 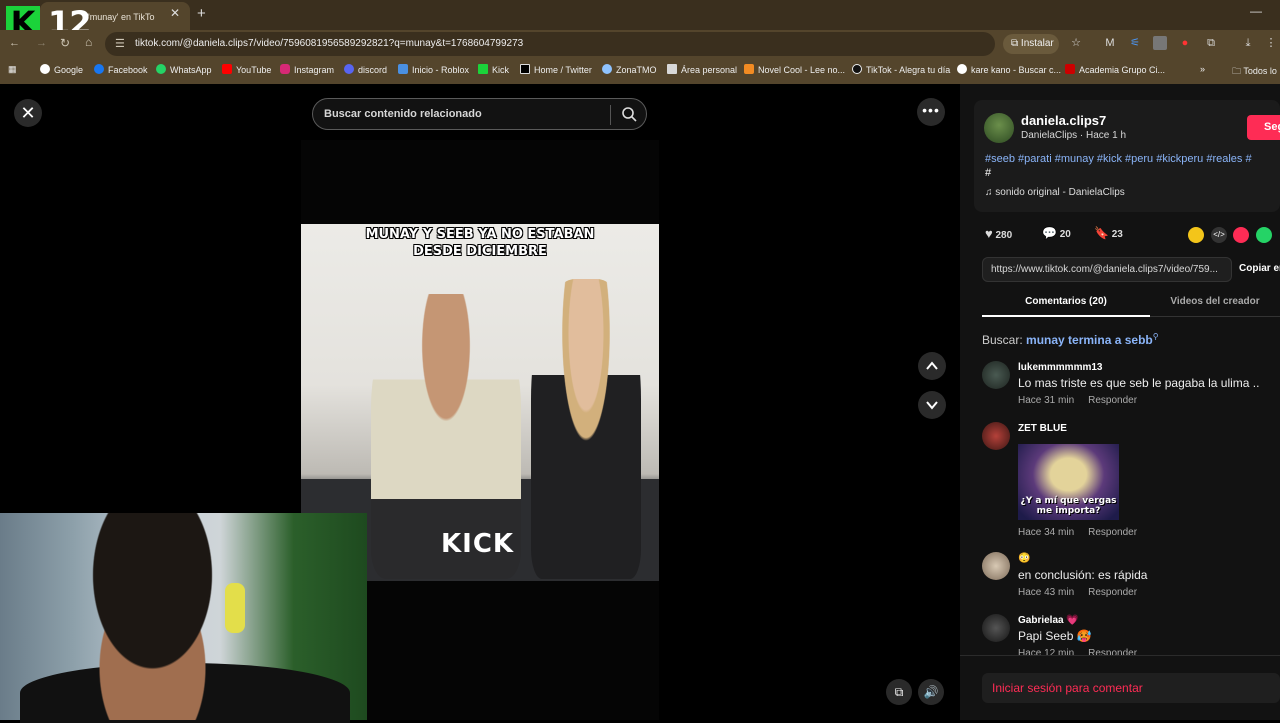 What do you see at coordinates (175, 13) in the screenshot?
I see `close-tab-icon: ✕` at bounding box center [175, 13].